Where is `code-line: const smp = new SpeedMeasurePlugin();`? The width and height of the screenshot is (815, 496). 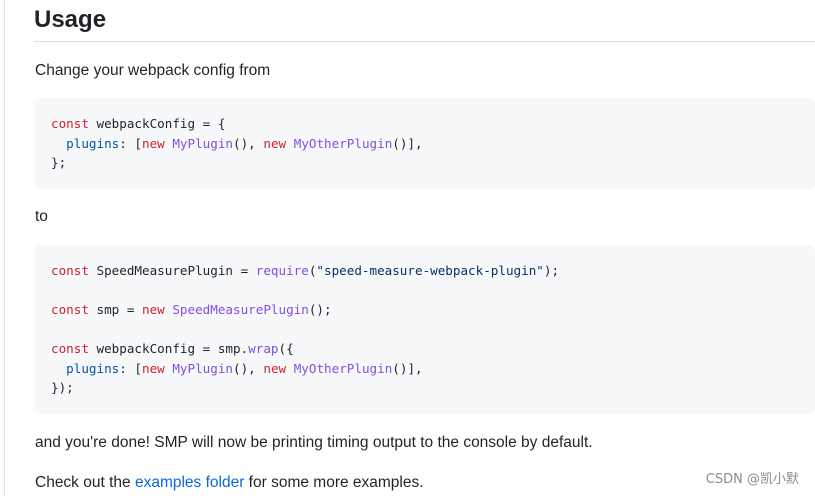
code-line: const smp = new SpeedMeasurePlugin(); is located at coordinates (191, 309).